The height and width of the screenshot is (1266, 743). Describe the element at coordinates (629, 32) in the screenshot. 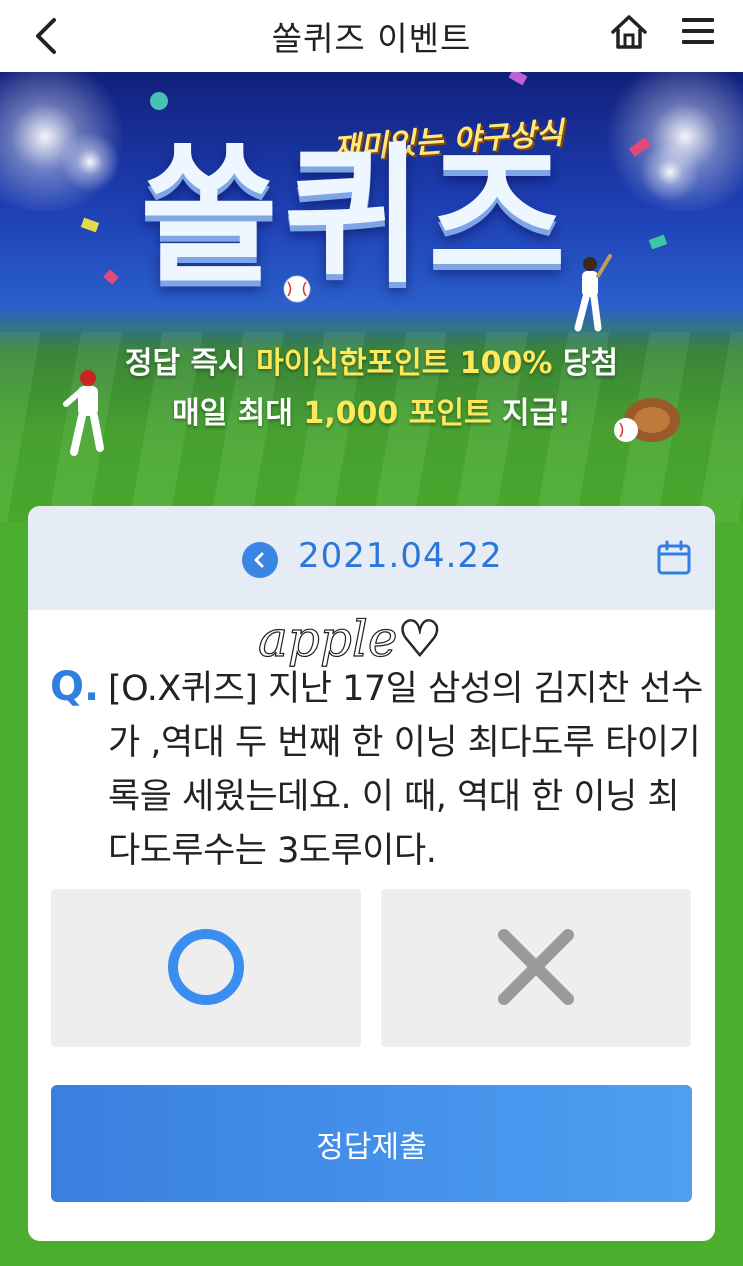

I see `home-icon` at that location.